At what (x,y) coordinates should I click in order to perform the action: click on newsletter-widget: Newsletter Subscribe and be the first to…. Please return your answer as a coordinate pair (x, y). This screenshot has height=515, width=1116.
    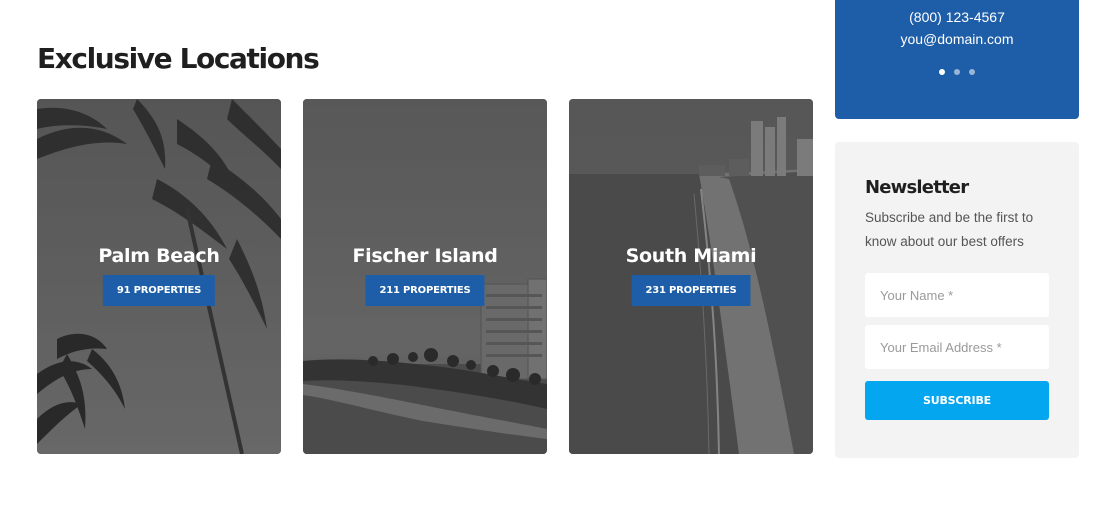
    Looking at the image, I should click on (957, 300).